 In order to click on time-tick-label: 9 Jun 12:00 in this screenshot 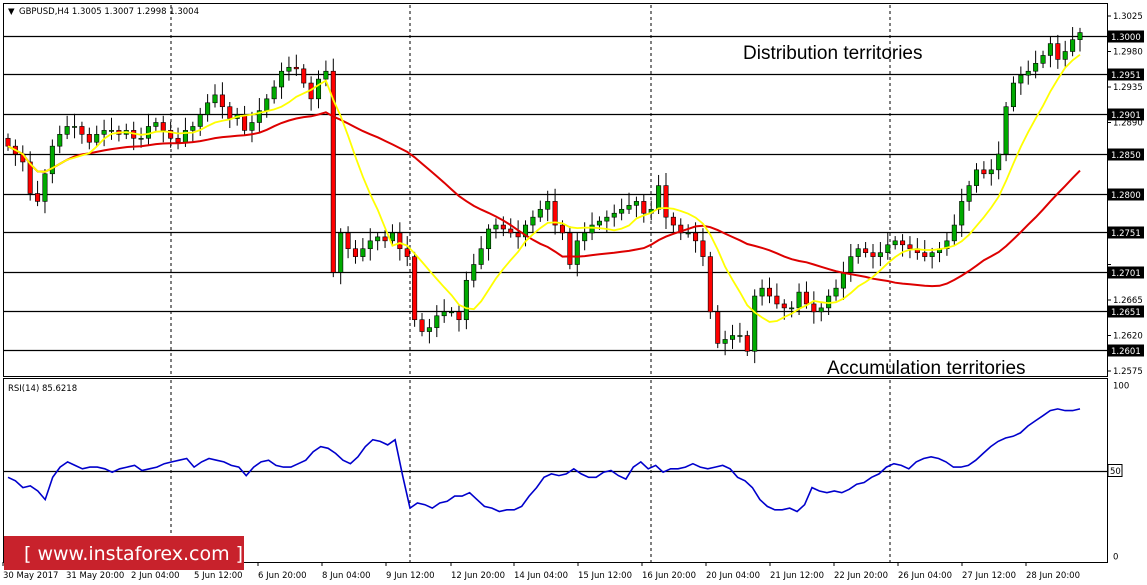, I will do `click(410, 576)`.